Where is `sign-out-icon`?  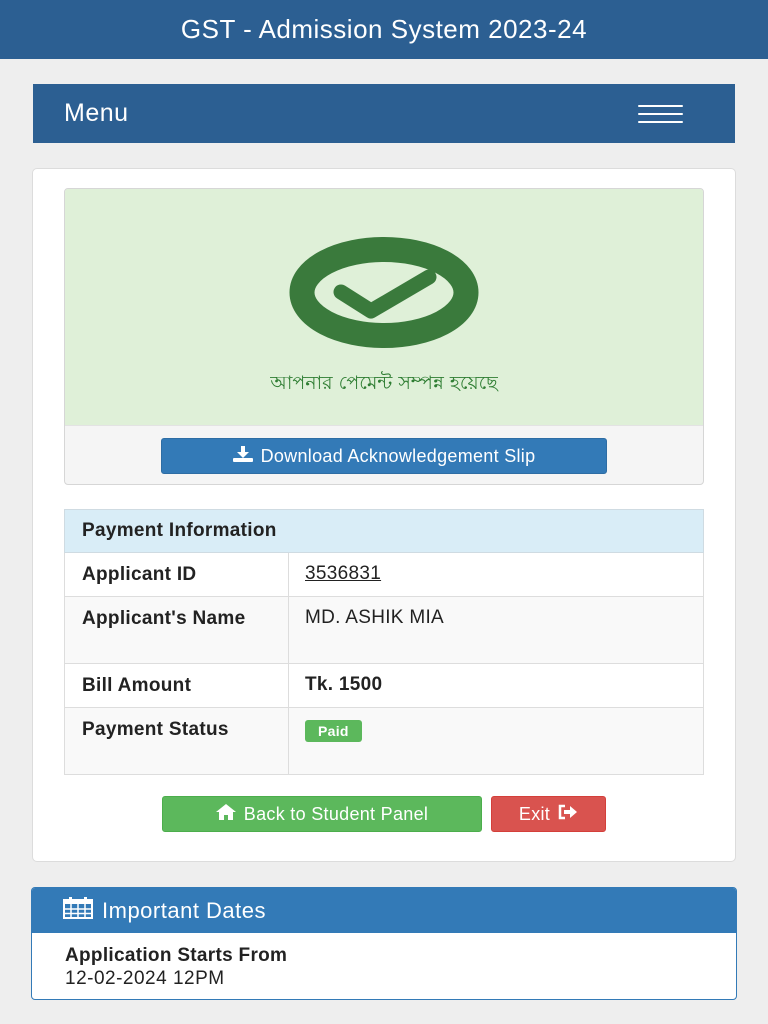
sign-out-icon is located at coordinates (568, 814).